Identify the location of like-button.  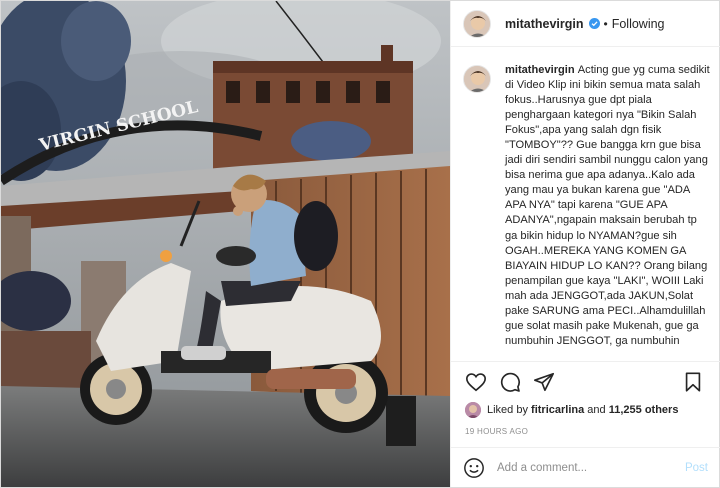
(476, 382).